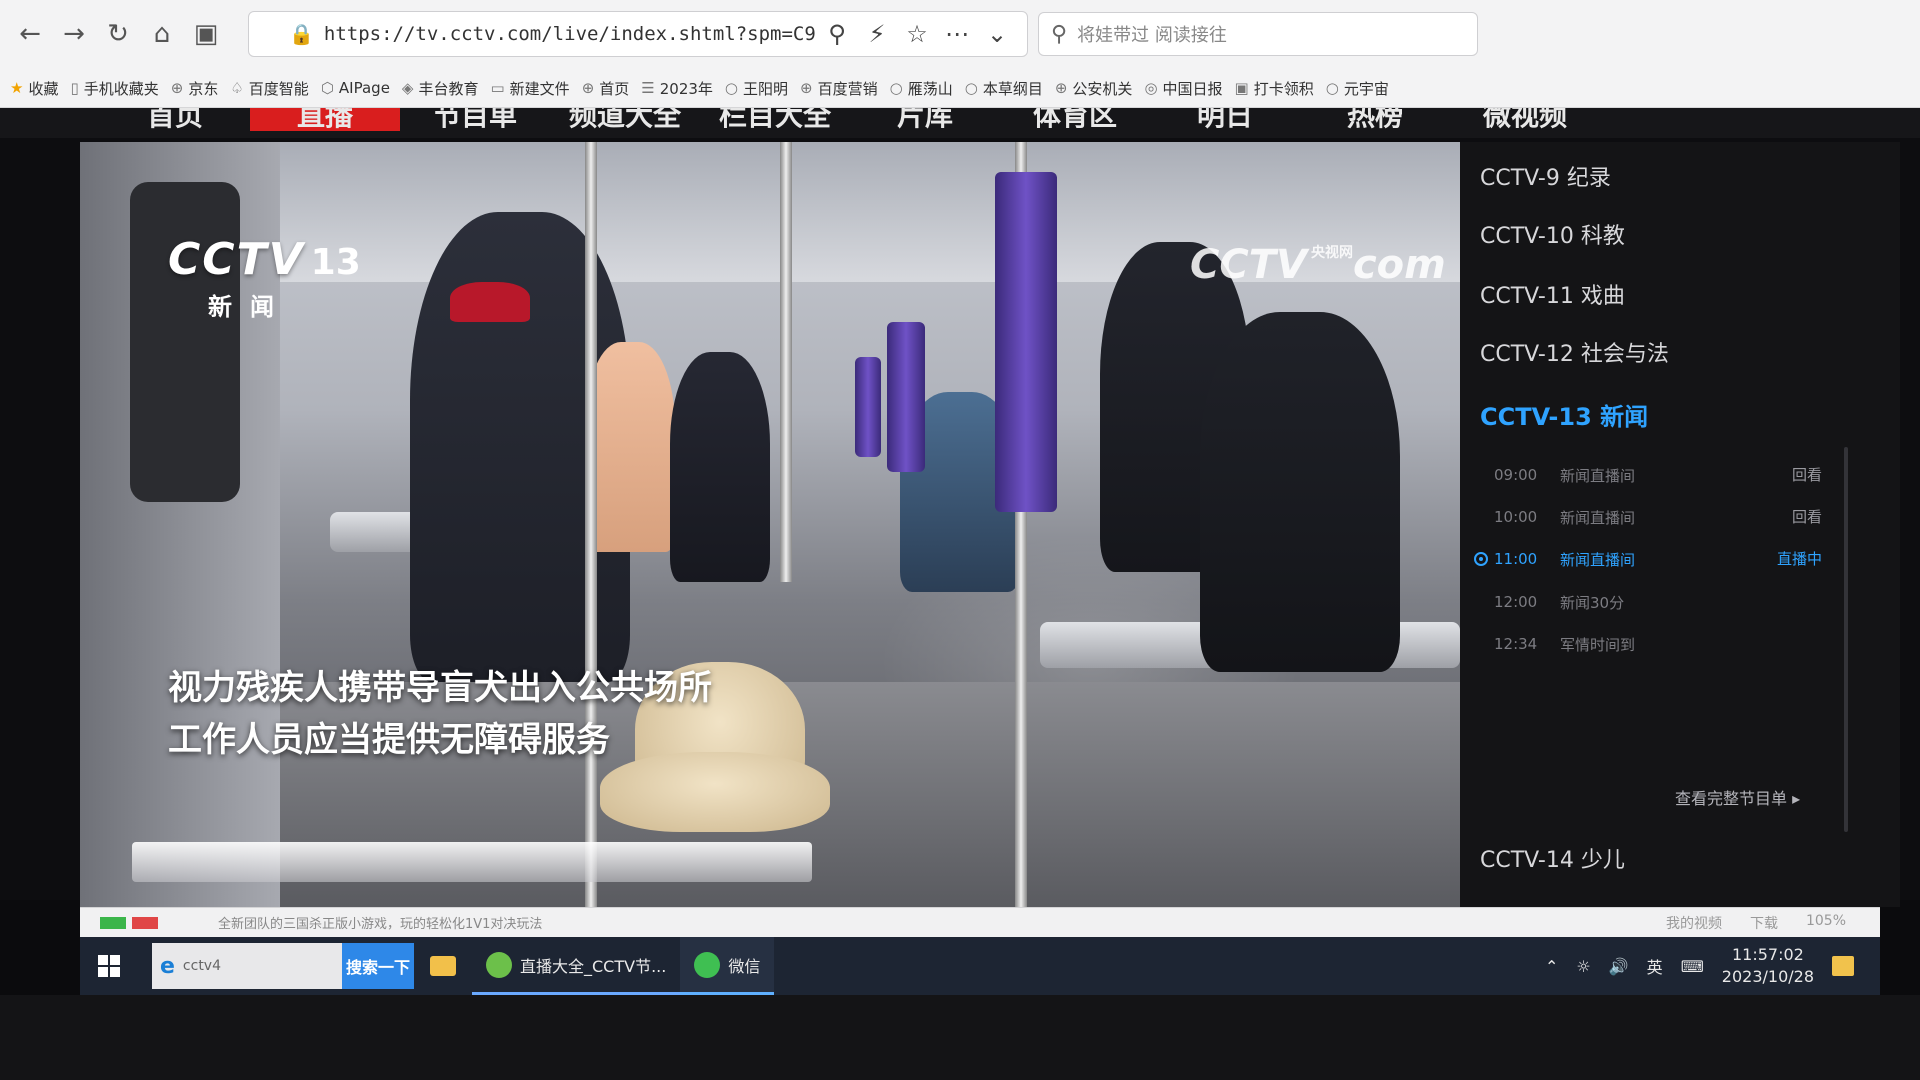  What do you see at coordinates (118, 34) in the screenshot?
I see `reload-icon: ↻` at bounding box center [118, 34].